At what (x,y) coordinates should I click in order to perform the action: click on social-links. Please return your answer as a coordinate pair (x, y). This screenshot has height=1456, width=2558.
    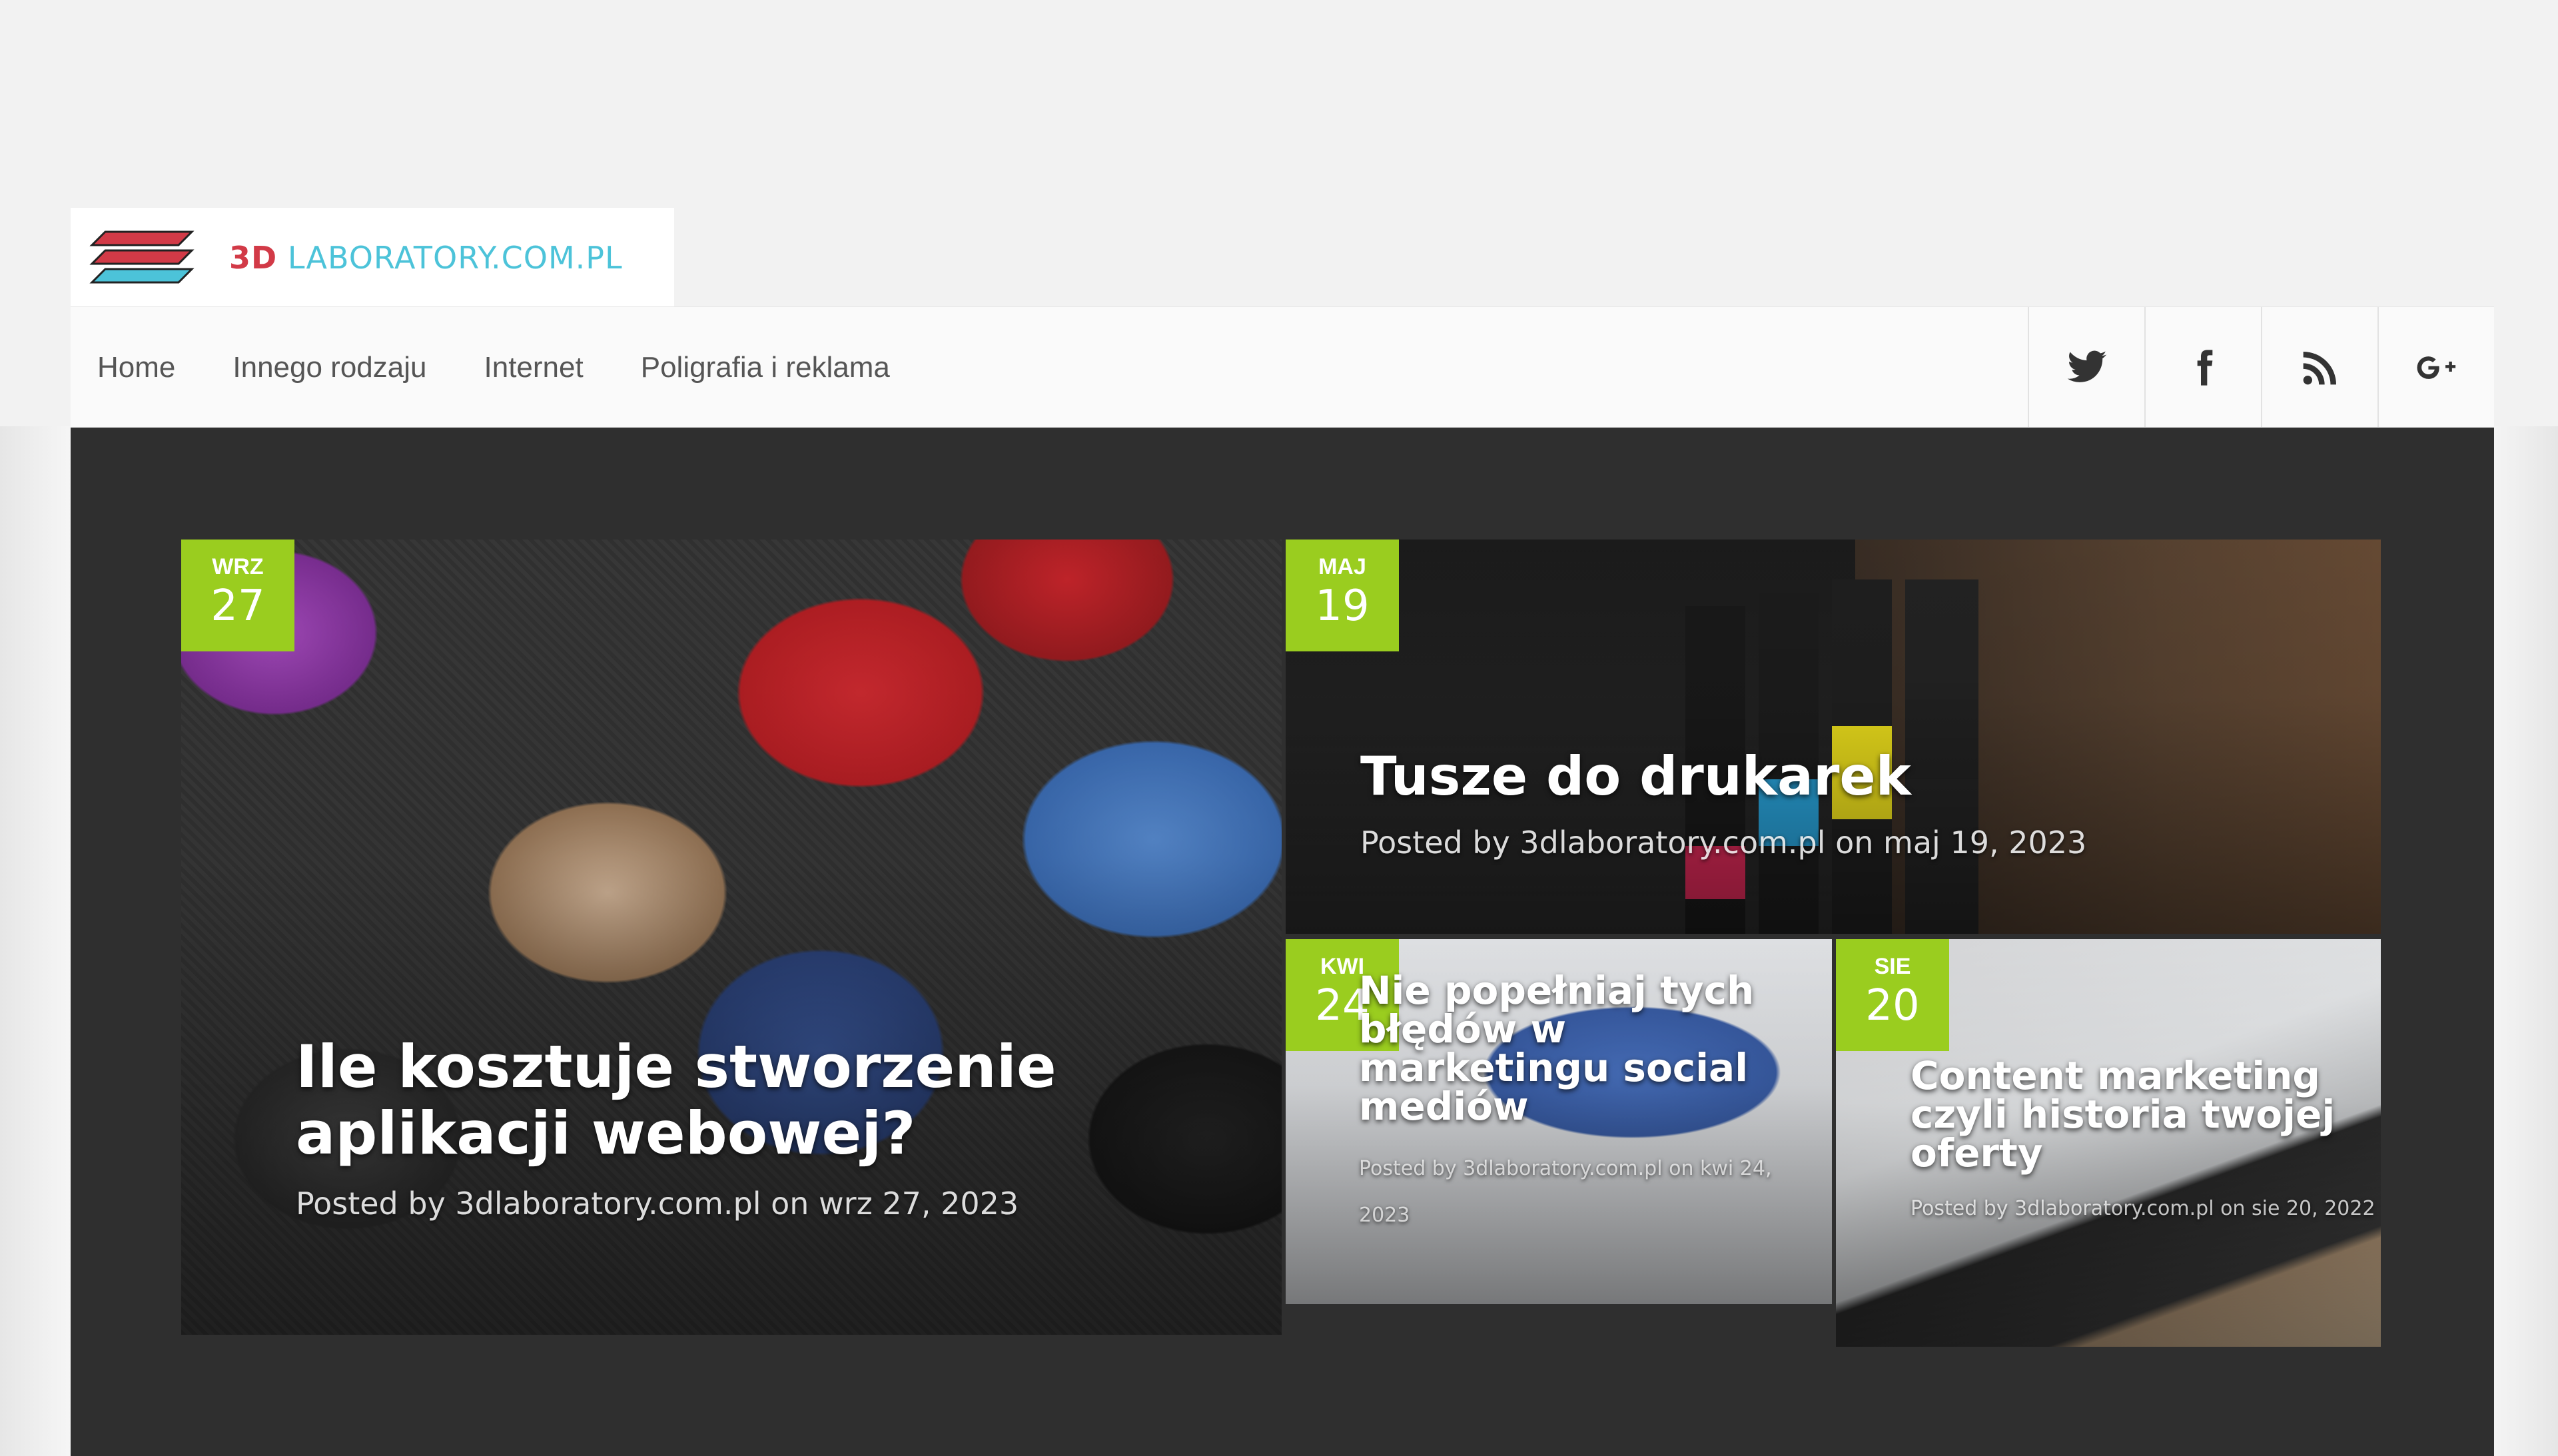
    Looking at the image, I should click on (2261, 368).